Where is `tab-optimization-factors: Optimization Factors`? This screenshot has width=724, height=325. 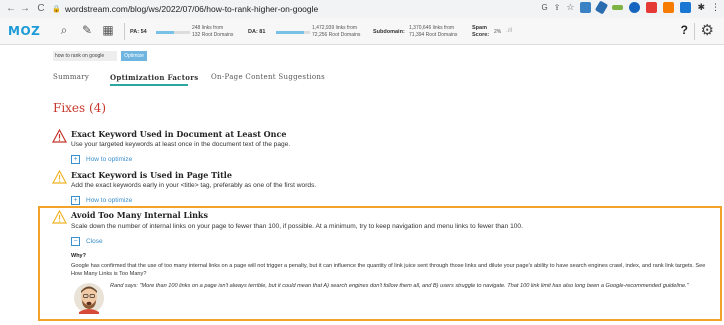 tab-optimization-factors: Optimization Factors is located at coordinates (154, 77).